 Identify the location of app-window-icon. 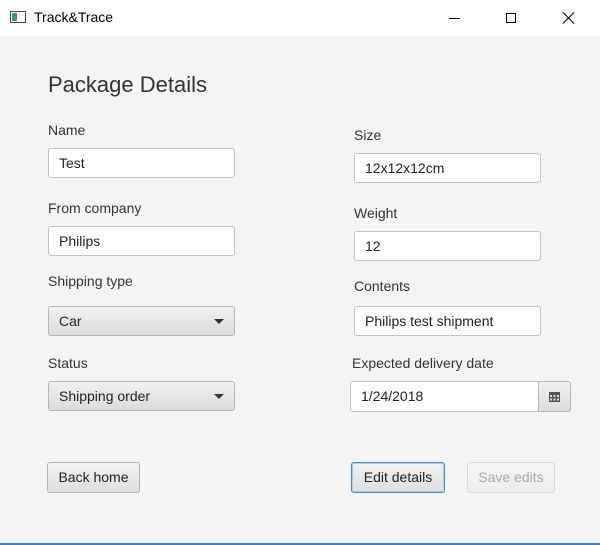
(18, 17).